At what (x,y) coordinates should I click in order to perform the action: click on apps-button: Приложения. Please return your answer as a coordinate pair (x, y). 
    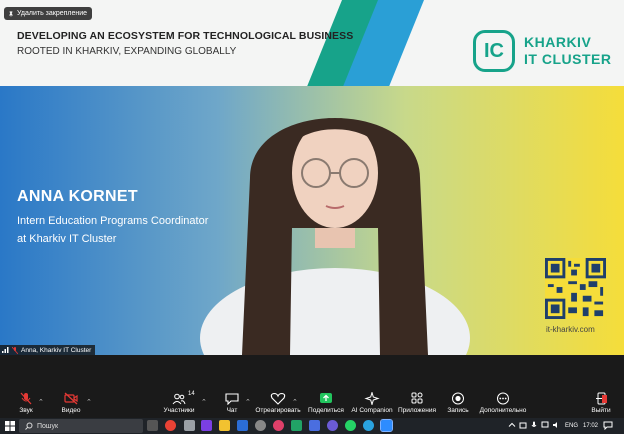
    Looking at the image, I should click on (417, 405).